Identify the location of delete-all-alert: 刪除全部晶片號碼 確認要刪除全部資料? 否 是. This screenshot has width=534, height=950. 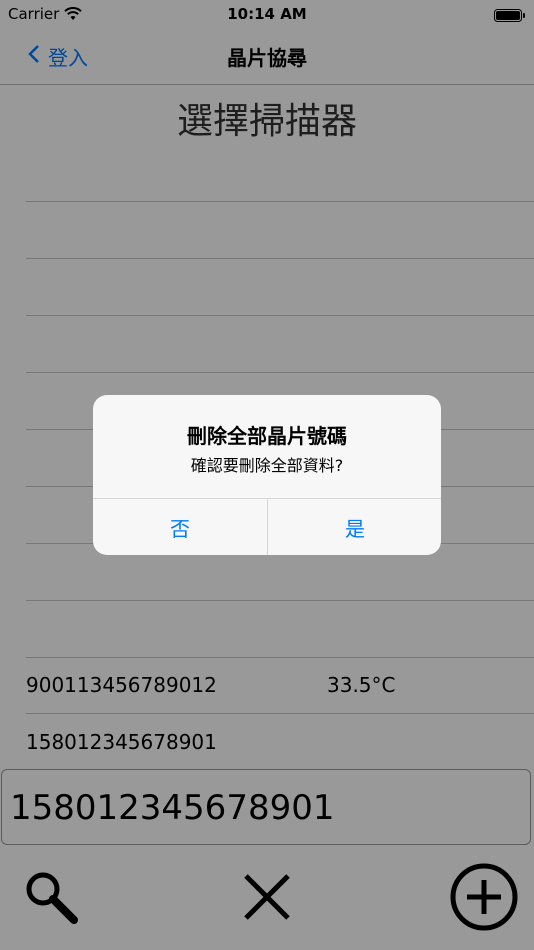
(267, 475).